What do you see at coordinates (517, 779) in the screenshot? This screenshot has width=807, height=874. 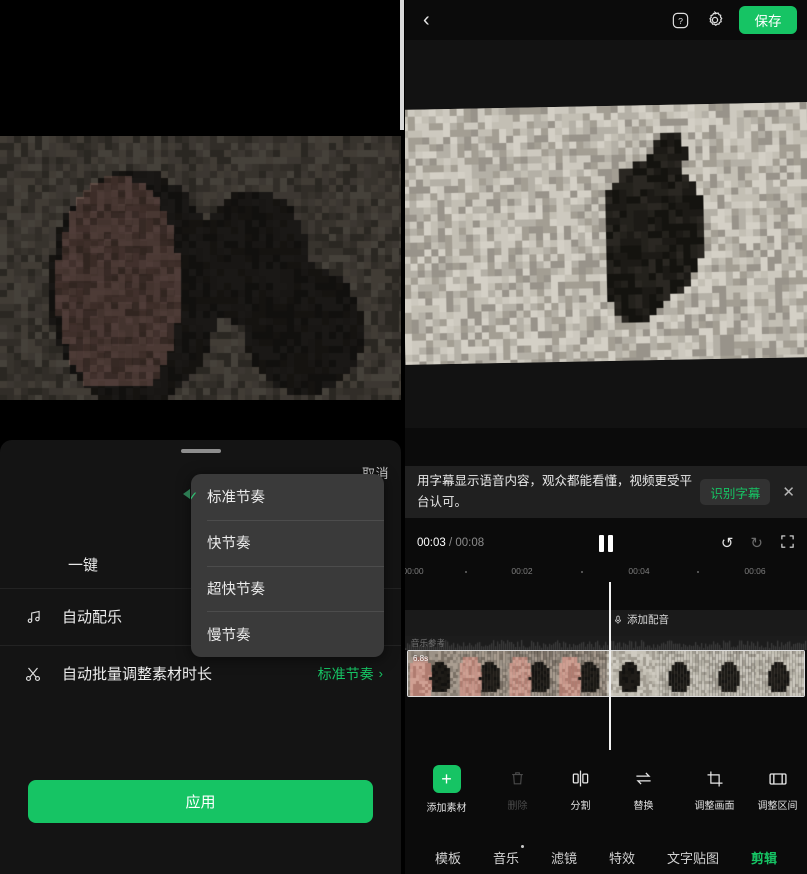 I see `trash-icon` at bounding box center [517, 779].